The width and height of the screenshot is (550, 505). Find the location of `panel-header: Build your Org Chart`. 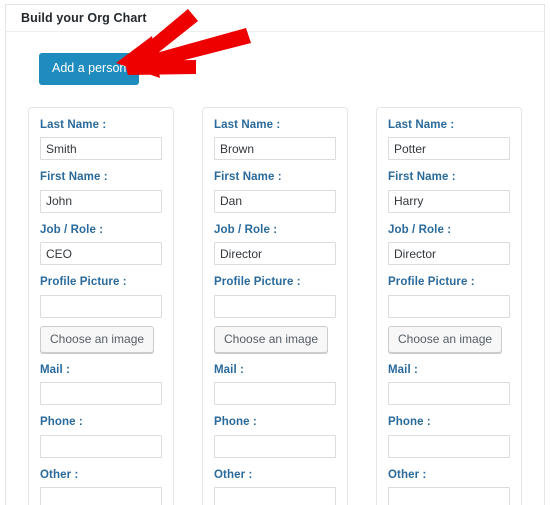

panel-header: Build your Org Chart is located at coordinates (275, 18).